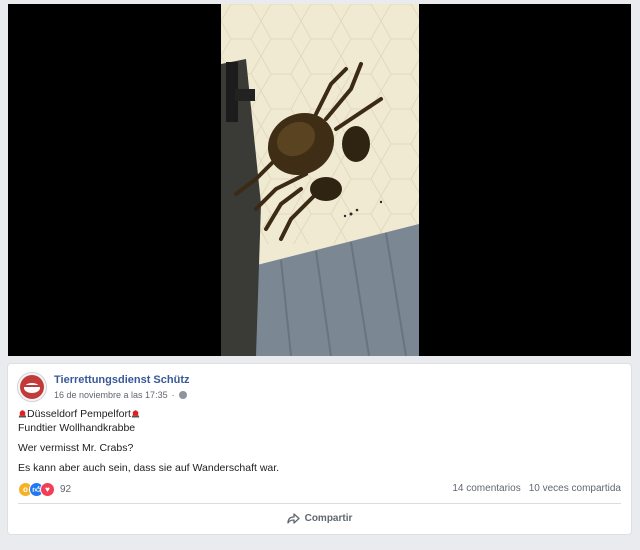 The width and height of the screenshot is (640, 550). I want to click on reactions-summary: o 👍︎ ♥ 92, so click(44, 489).